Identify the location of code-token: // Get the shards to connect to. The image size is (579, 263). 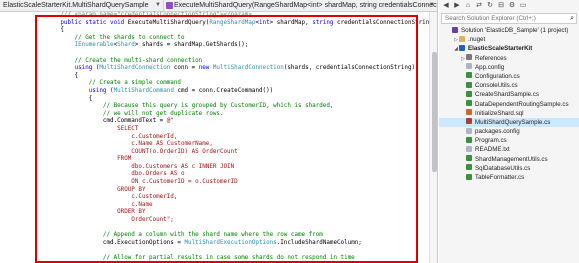
(108, 37).